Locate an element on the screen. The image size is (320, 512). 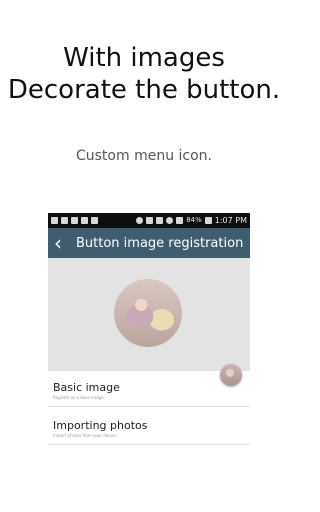
button-image-preview is located at coordinates (148, 313).